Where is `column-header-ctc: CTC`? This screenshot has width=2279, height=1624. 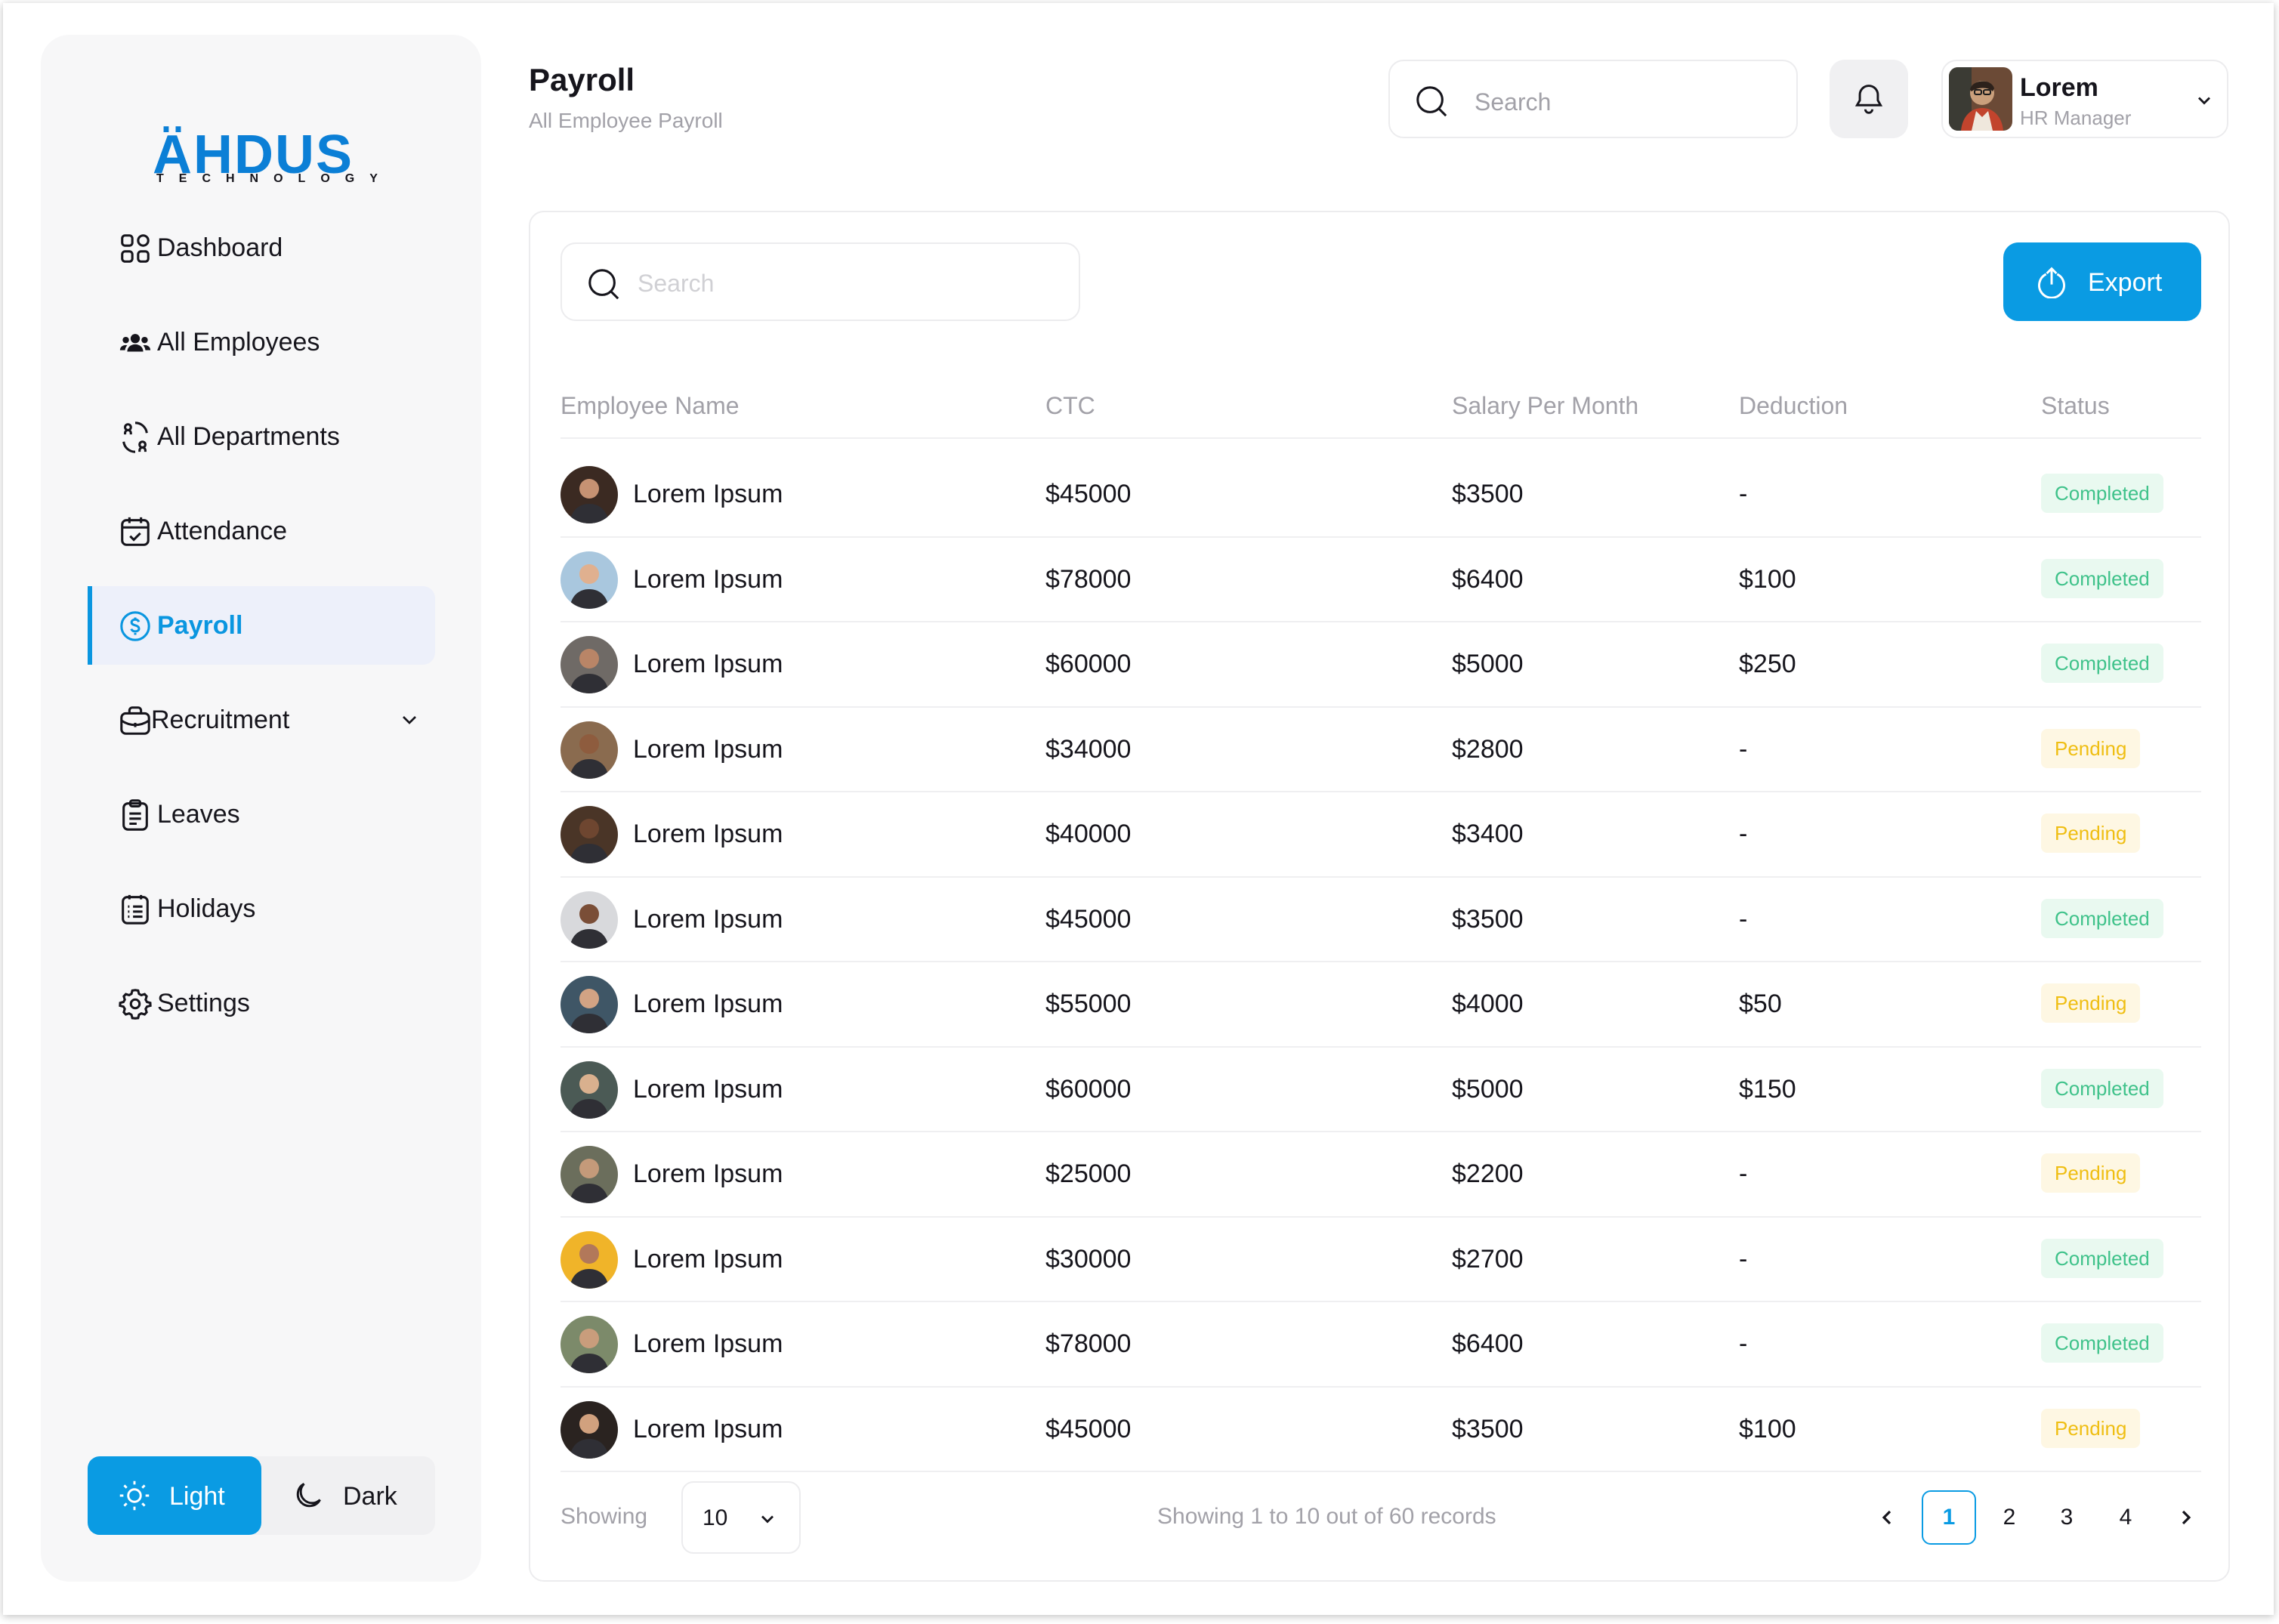 column-header-ctc: CTC is located at coordinates (1070, 406).